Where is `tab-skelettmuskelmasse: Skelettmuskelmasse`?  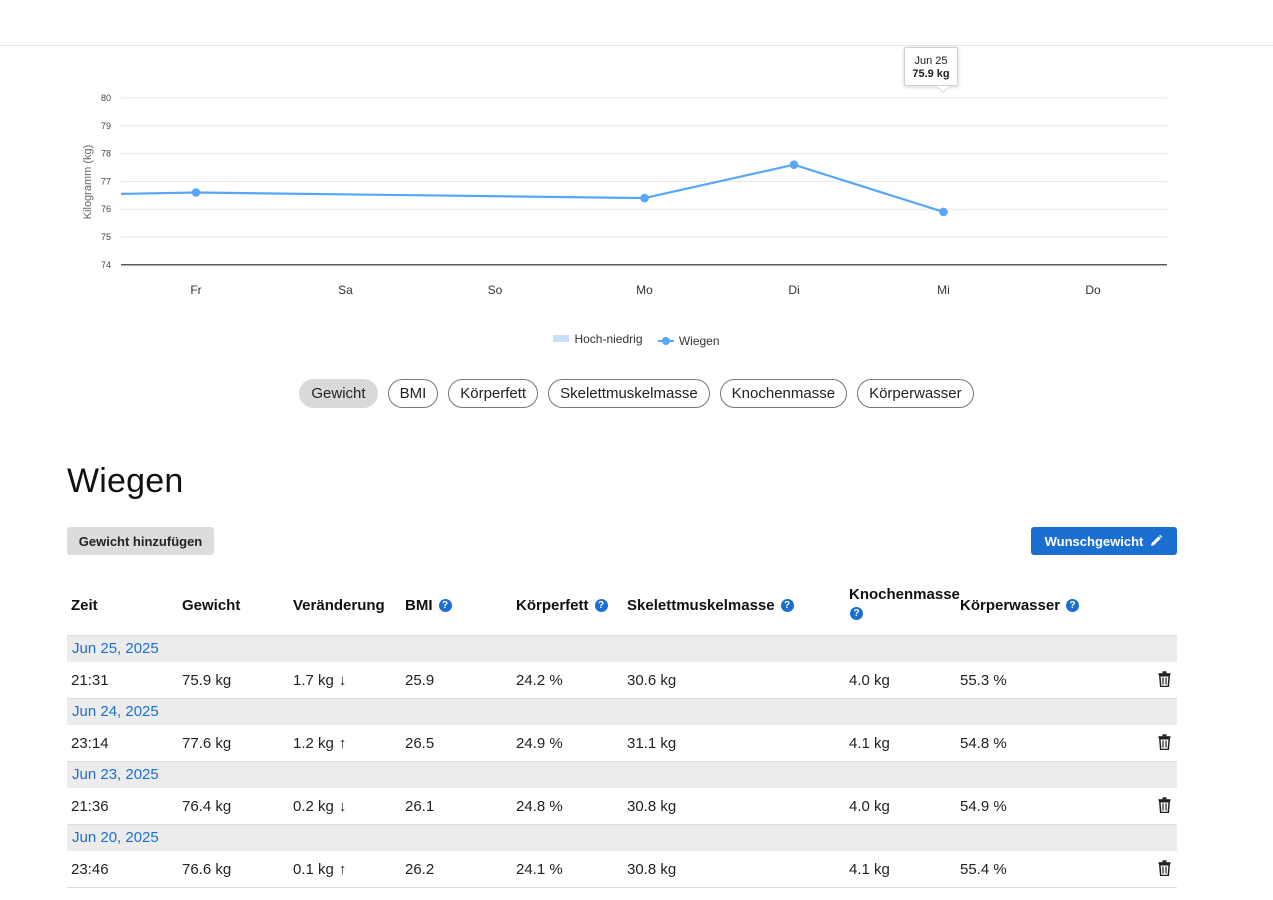
tab-skelettmuskelmasse: Skelettmuskelmasse is located at coordinates (629, 393).